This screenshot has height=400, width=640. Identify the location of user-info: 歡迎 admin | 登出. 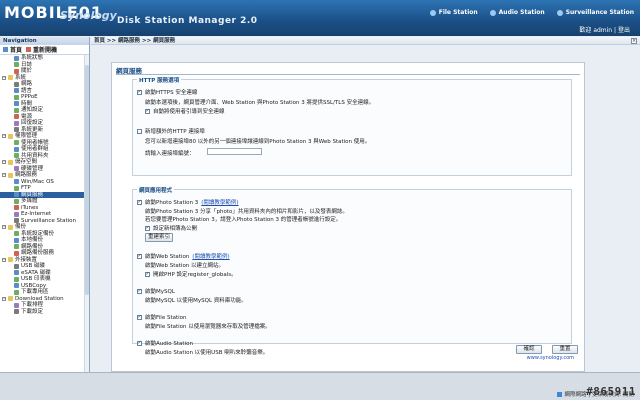
(604, 30).